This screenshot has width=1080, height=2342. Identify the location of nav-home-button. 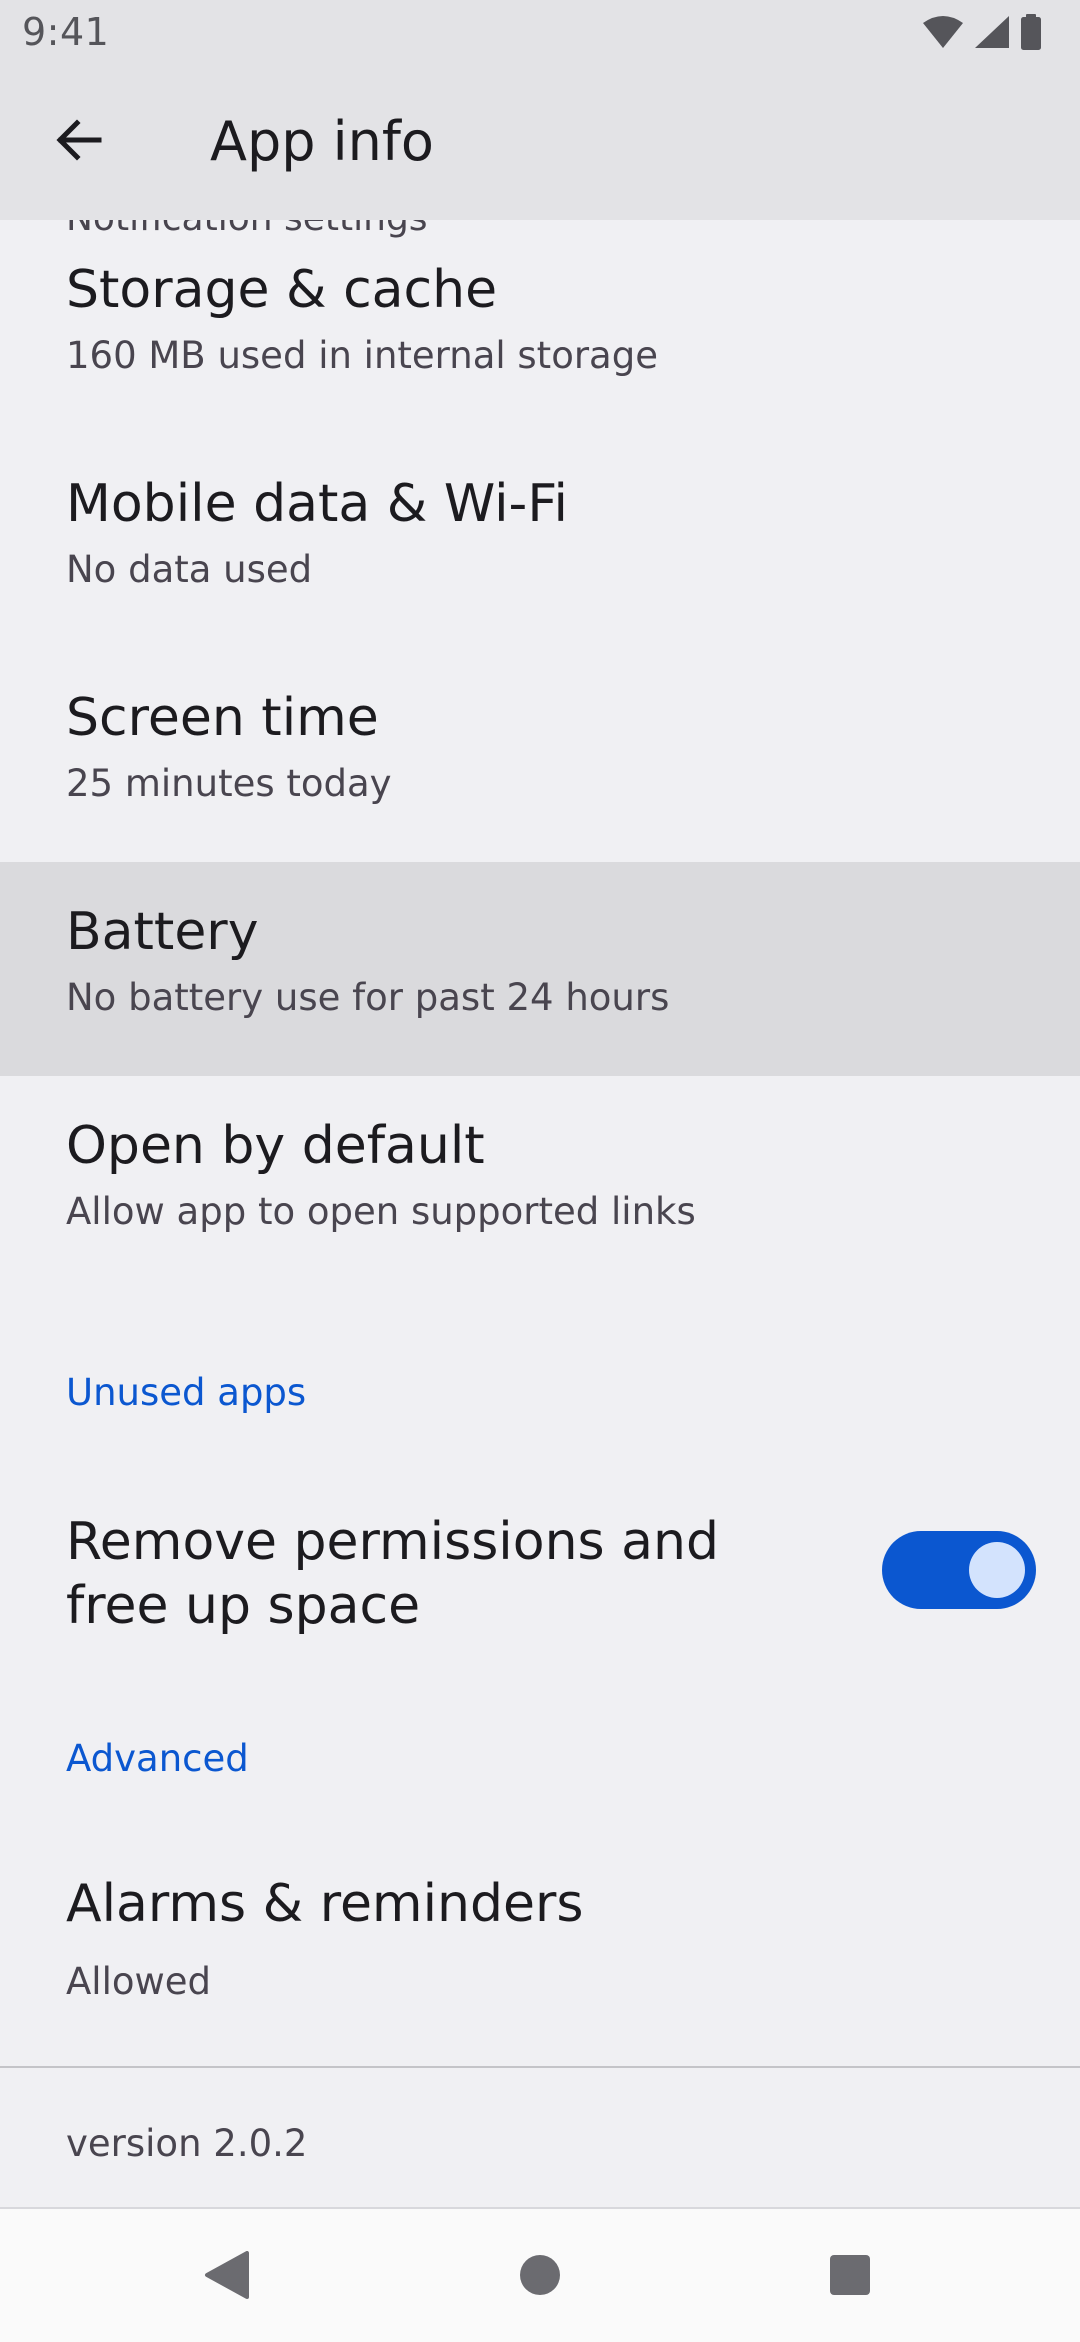
(540, 2277).